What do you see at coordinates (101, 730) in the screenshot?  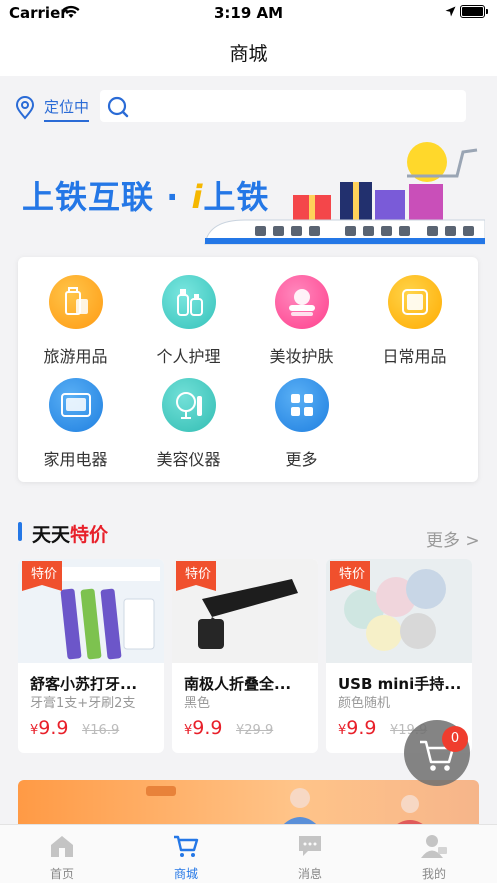 I see `original-price: ¥16.9` at bounding box center [101, 730].